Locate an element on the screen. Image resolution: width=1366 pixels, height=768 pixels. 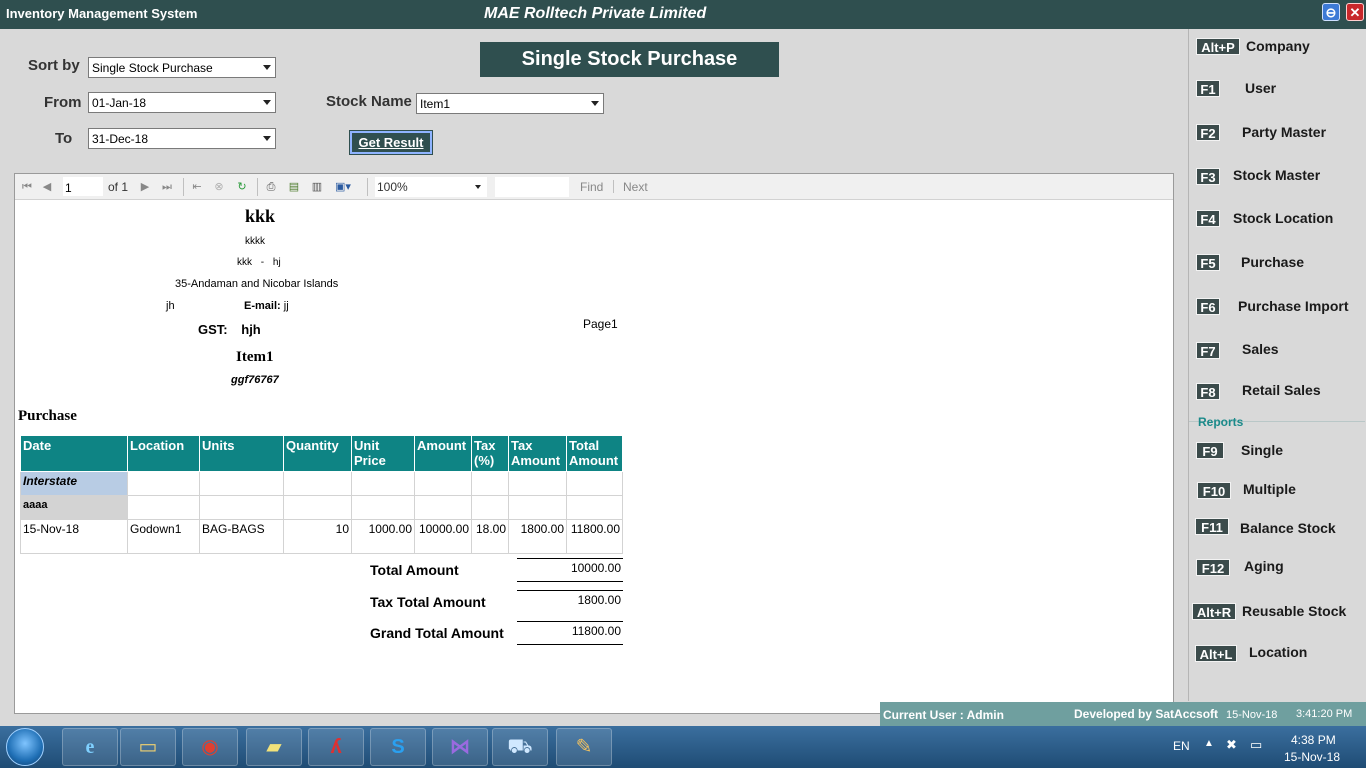
report-item-name: Item1 is located at coordinates (255, 357).